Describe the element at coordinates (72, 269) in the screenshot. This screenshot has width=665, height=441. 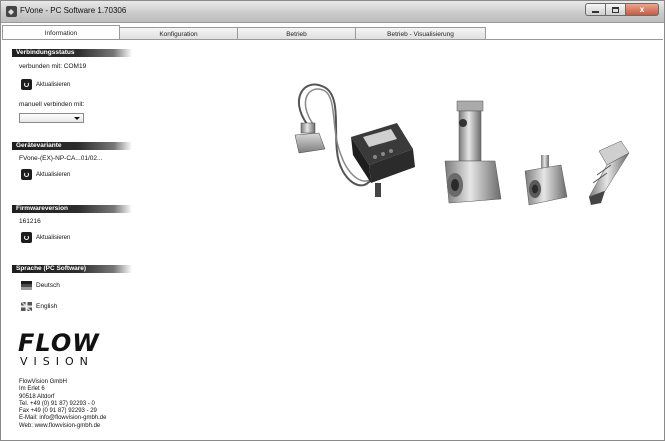
I see `language-header: Sprache (PC Software)` at that location.